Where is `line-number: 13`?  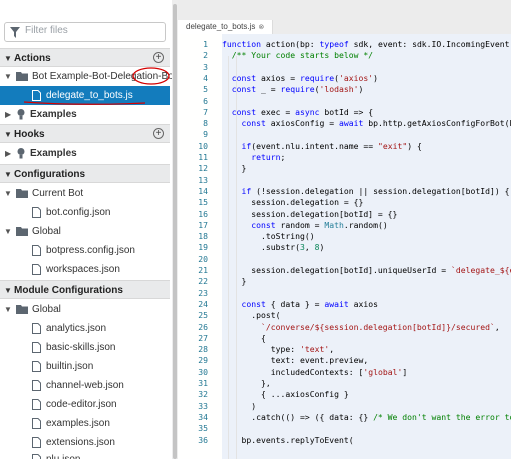
line-number: 13 is located at coordinates (203, 179).